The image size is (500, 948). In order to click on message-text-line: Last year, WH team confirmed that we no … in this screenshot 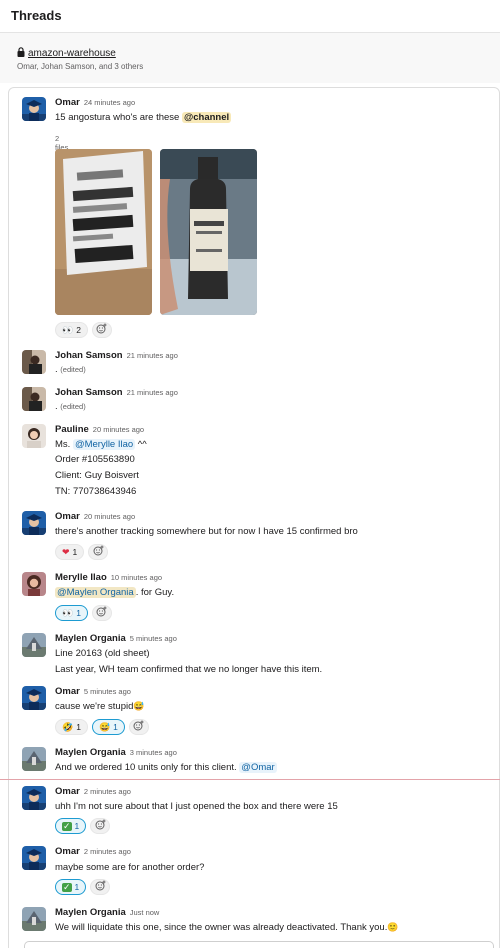, I will do `click(189, 669)`.